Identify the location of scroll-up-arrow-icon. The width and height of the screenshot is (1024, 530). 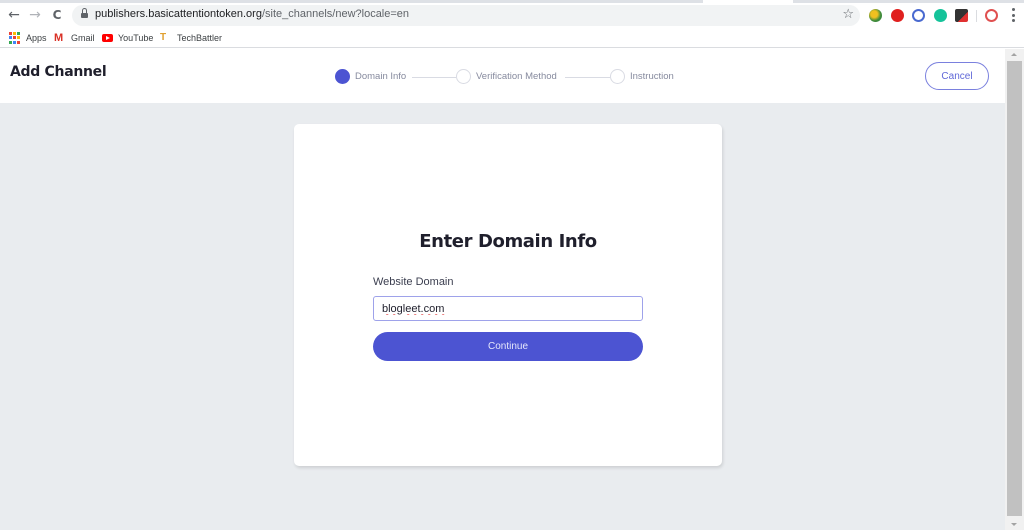
(1014, 54).